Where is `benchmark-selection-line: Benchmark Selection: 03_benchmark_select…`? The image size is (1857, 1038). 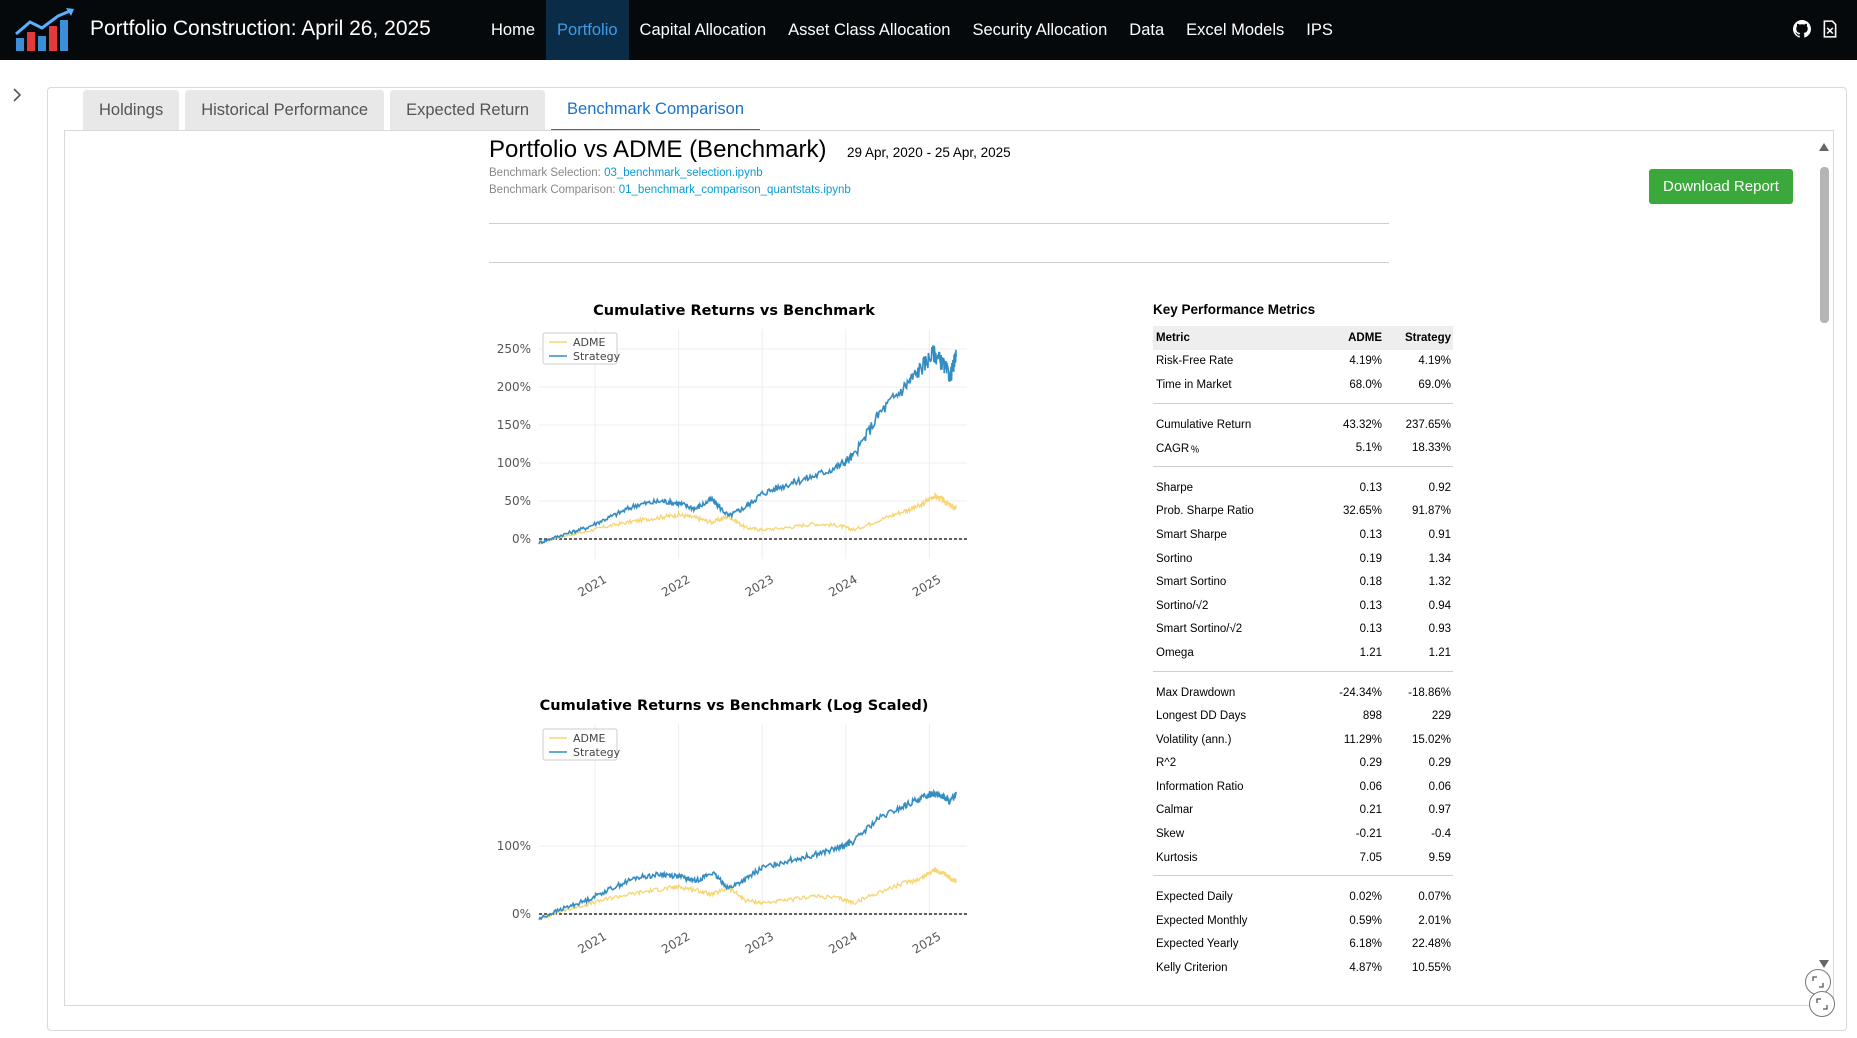 benchmark-selection-line: Benchmark Selection: 03_benchmark_select… is located at coordinates (626, 173).